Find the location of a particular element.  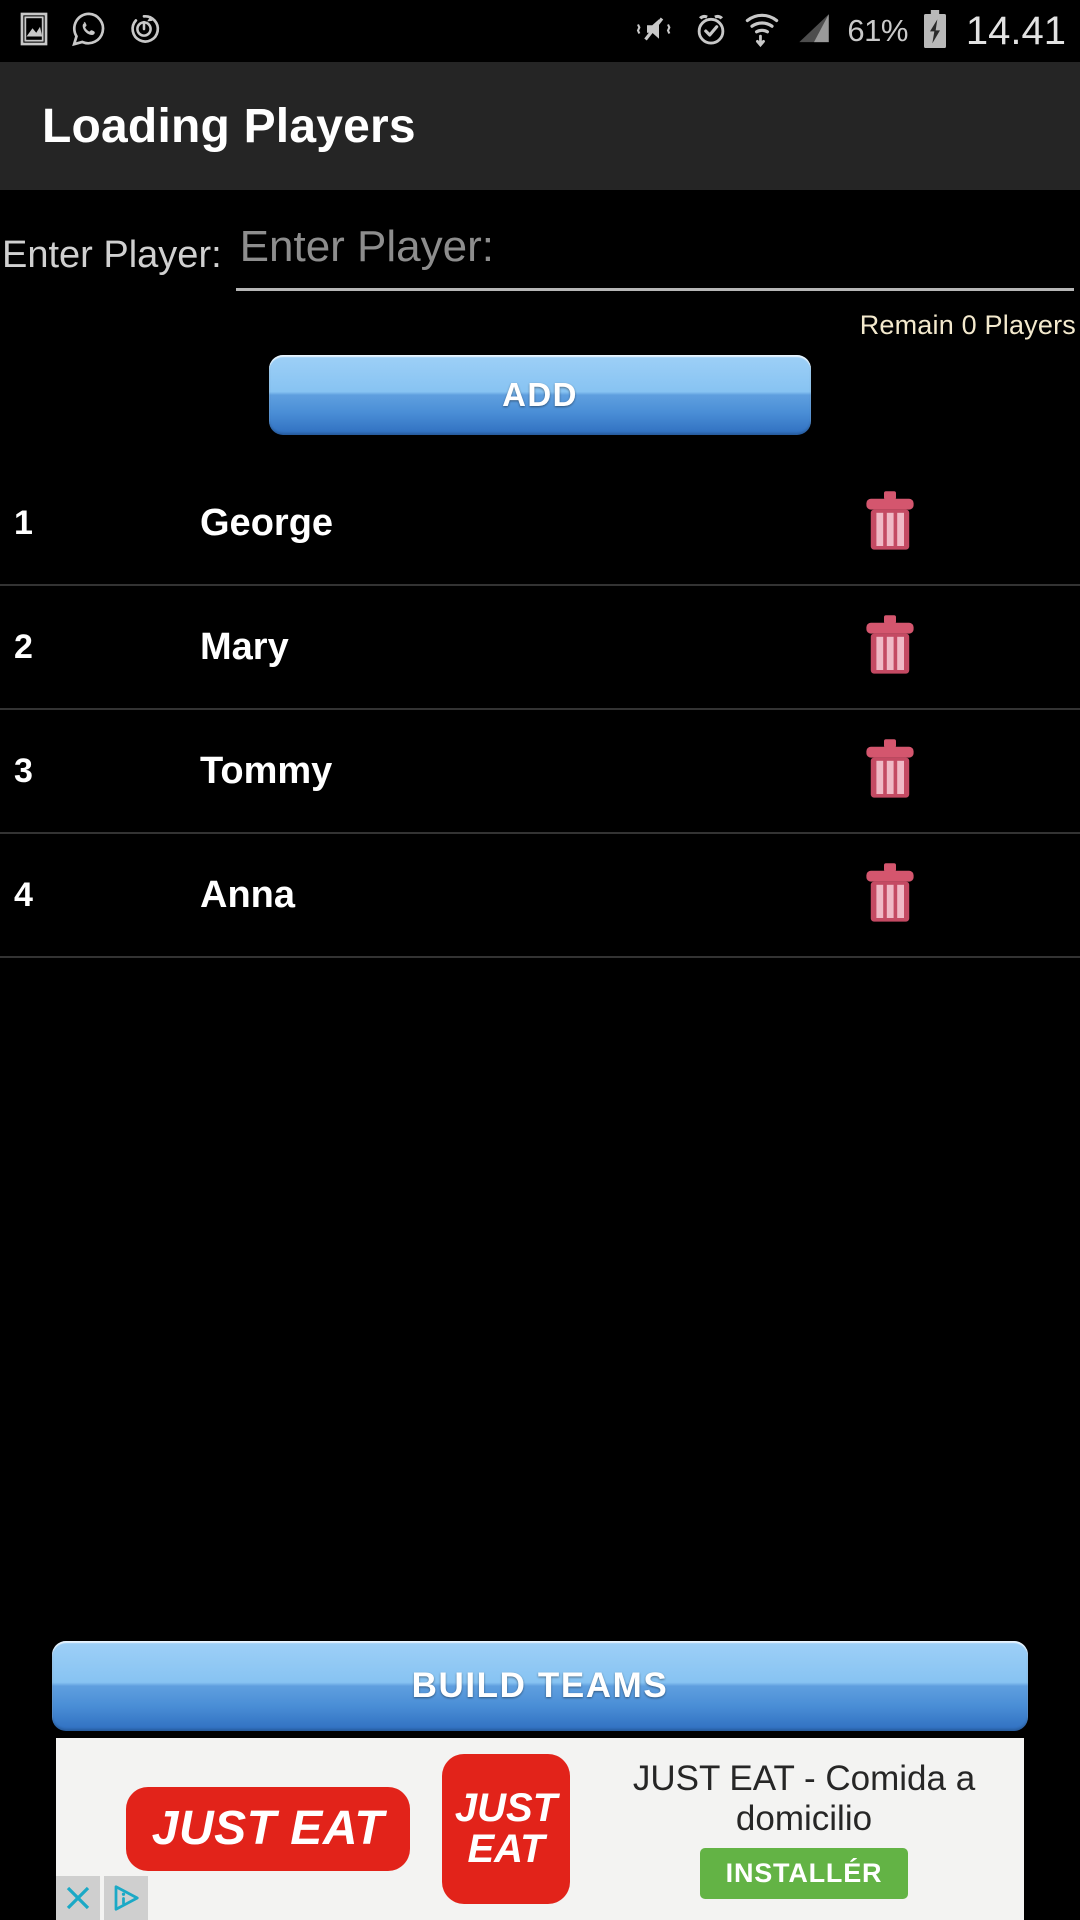

ad-corner-controls is located at coordinates (102, 1898).